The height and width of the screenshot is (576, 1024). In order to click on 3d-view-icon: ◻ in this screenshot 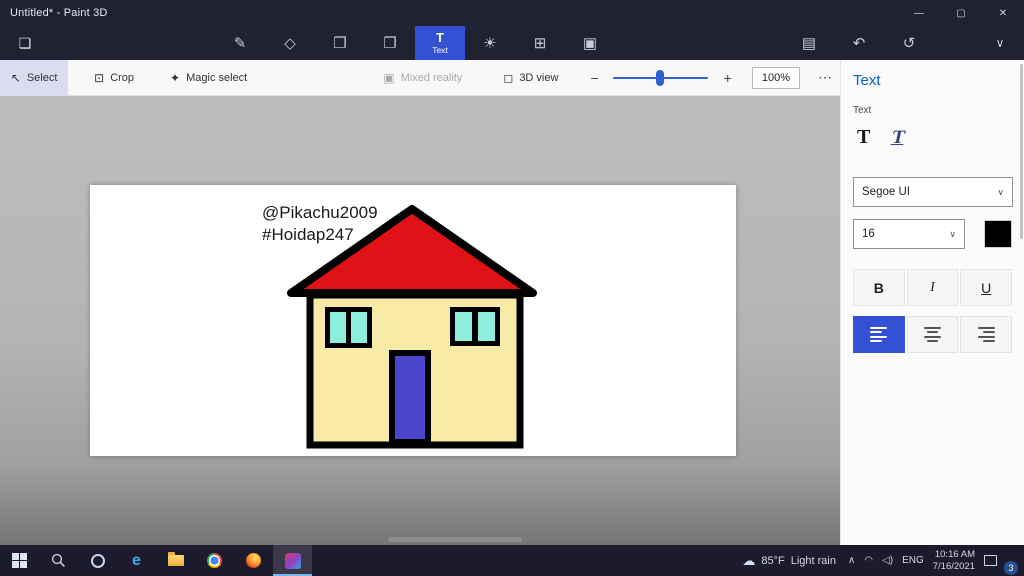, I will do `click(508, 77)`.